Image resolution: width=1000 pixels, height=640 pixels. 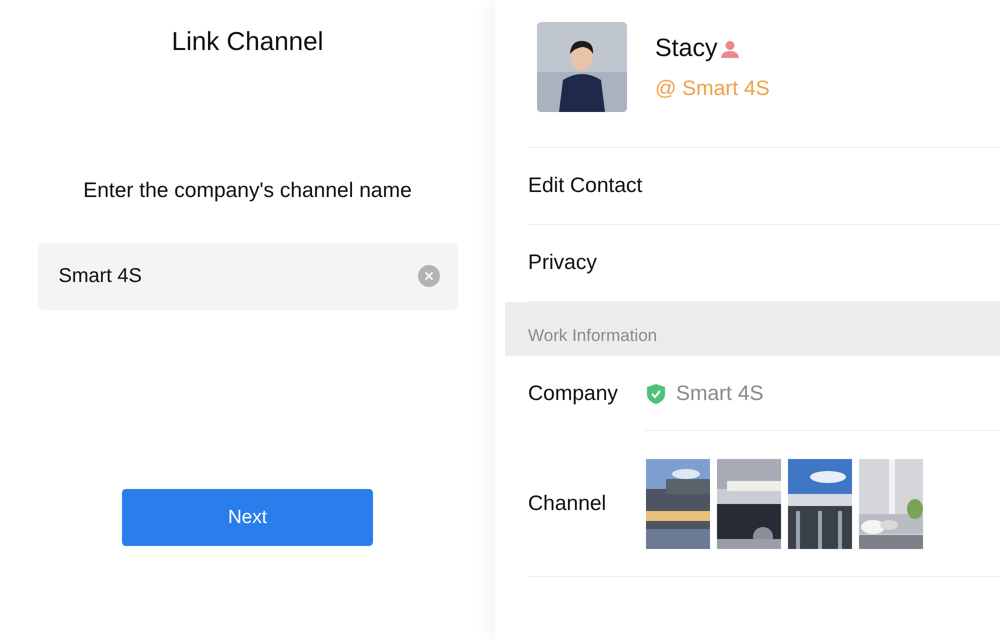 What do you see at coordinates (248, 276) in the screenshot?
I see `channel-name-field: Smart 4S` at bounding box center [248, 276].